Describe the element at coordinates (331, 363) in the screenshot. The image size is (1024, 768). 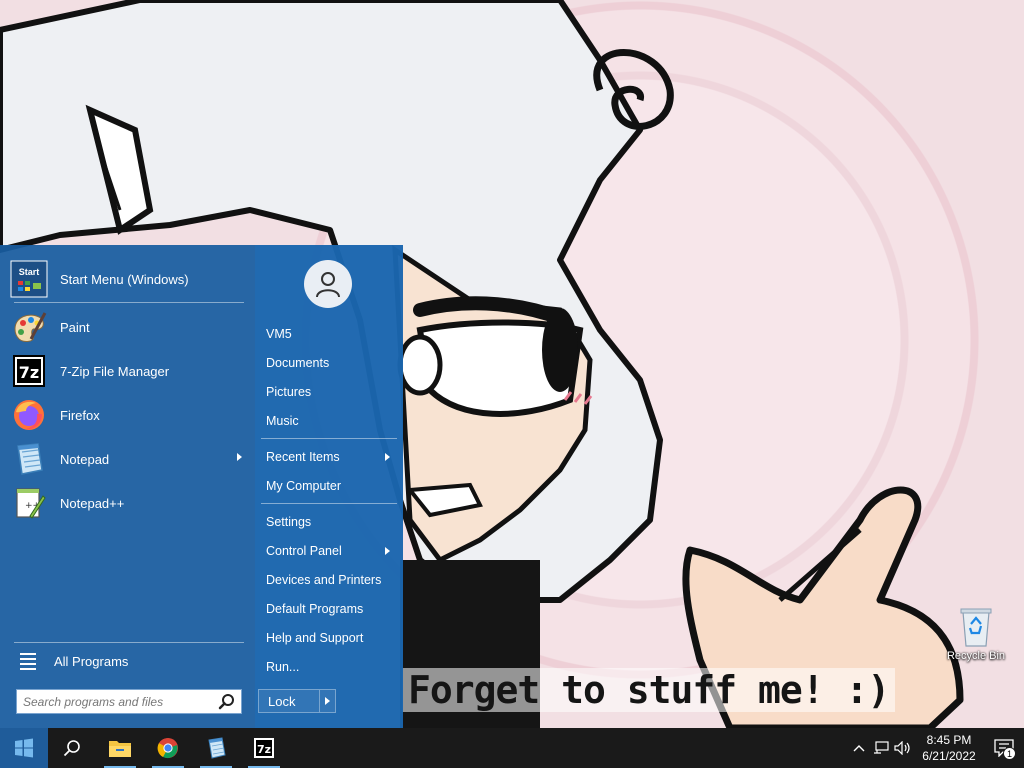
I see `right-item-documents: Documents` at that location.